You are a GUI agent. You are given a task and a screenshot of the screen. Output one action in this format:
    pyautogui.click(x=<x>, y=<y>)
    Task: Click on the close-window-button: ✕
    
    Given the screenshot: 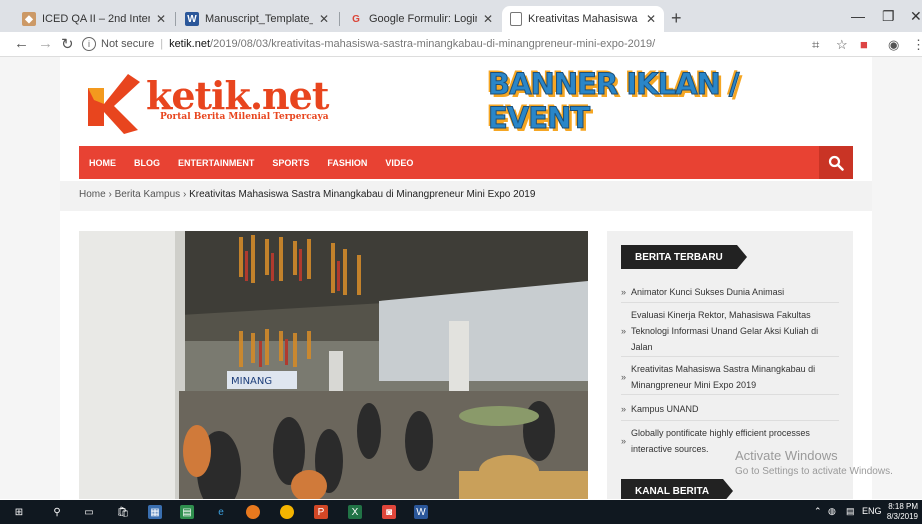 What is the action you would take?
    pyautogui.click(x=916, y=16)
    